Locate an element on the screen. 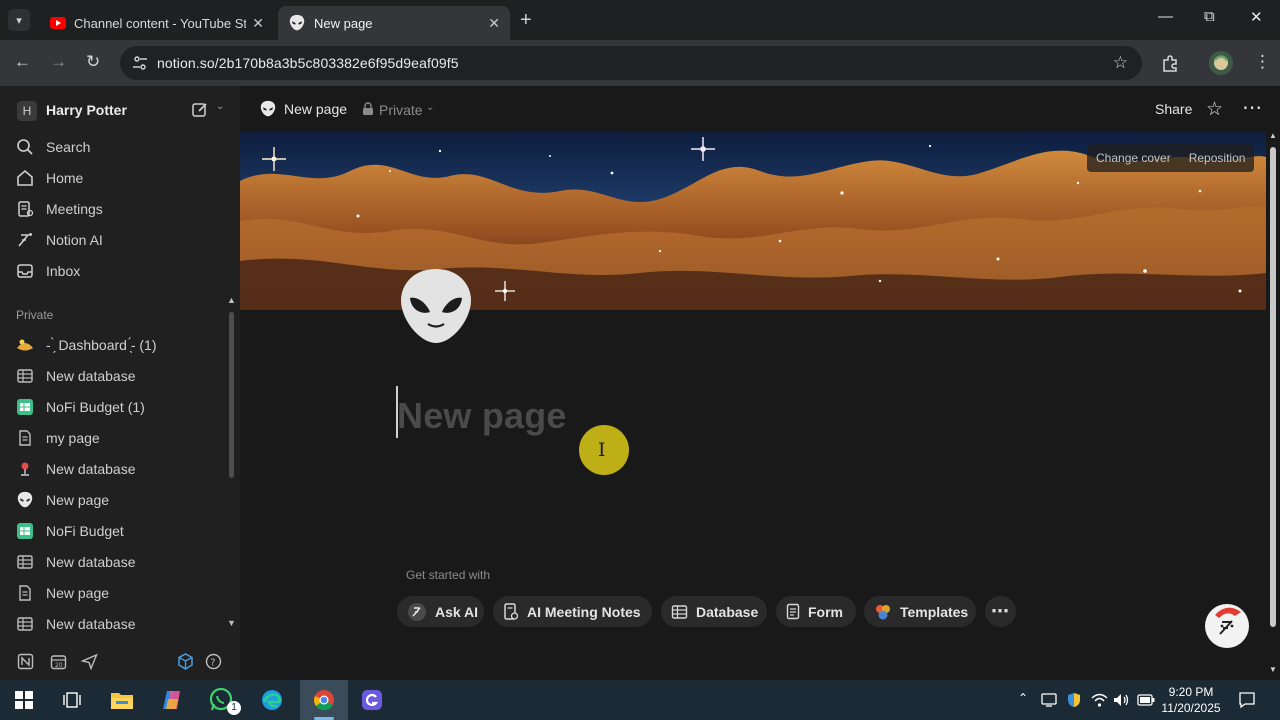 The height and width of the screenshot is (720, 1280). sidebar-page-nofi-budget-1: NoFi Budget (1) is located at coordinates (116, 407).